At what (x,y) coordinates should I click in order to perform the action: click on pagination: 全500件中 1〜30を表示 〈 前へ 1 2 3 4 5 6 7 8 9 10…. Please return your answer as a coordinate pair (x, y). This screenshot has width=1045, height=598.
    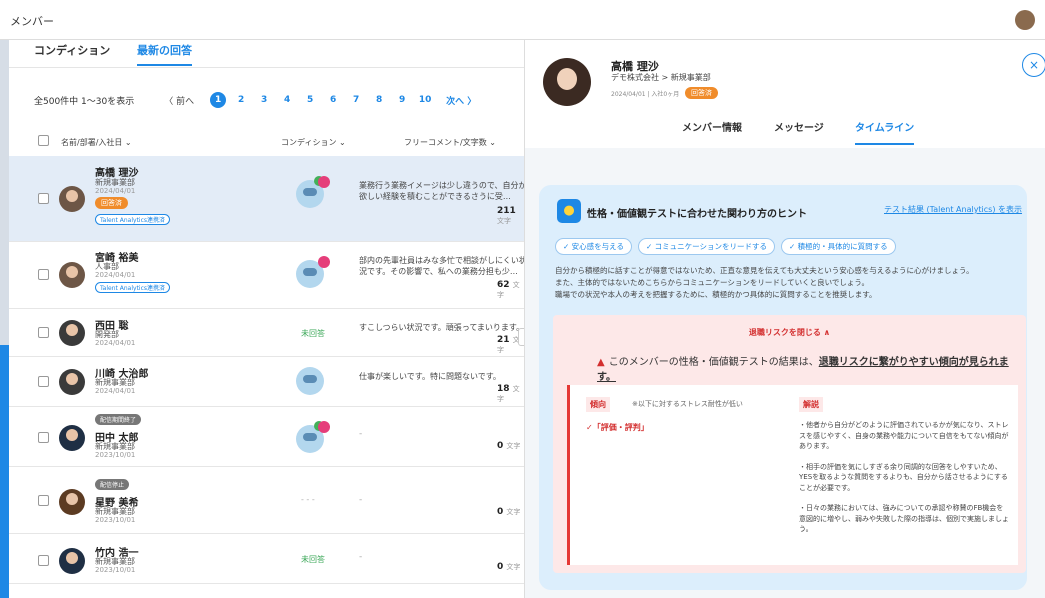
    Looking at the image, I should click on (255, 100).